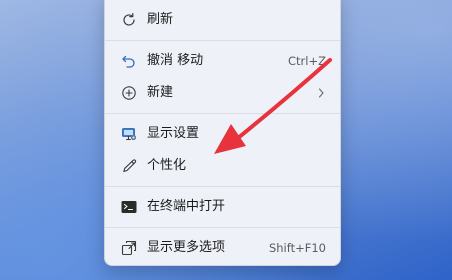 Image resolution: width=452 pixels, height=280 pixels. Describe the element at coordinates (129, 207) in the screenshot. I see `terminal-icon` at that location.